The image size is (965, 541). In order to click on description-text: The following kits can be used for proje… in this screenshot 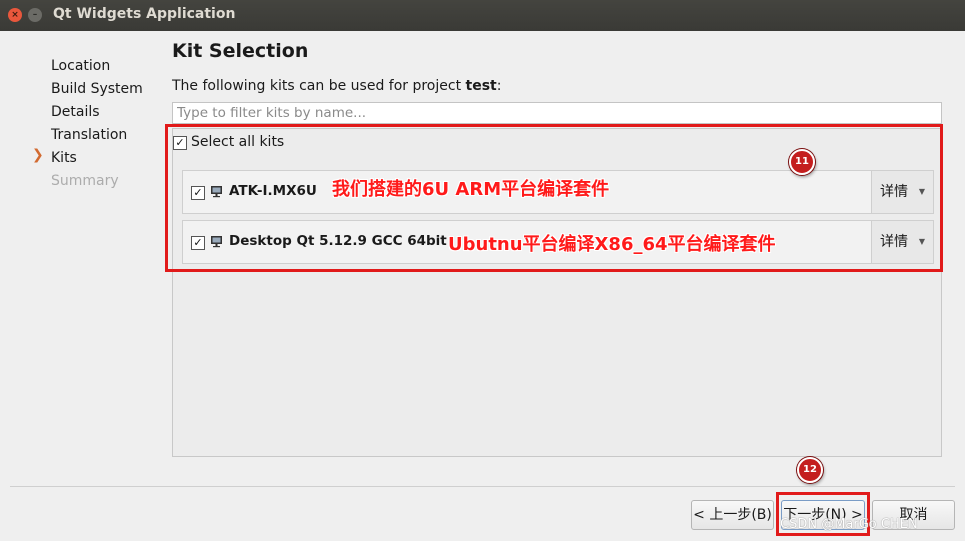, I will do `click(319, 86)`.